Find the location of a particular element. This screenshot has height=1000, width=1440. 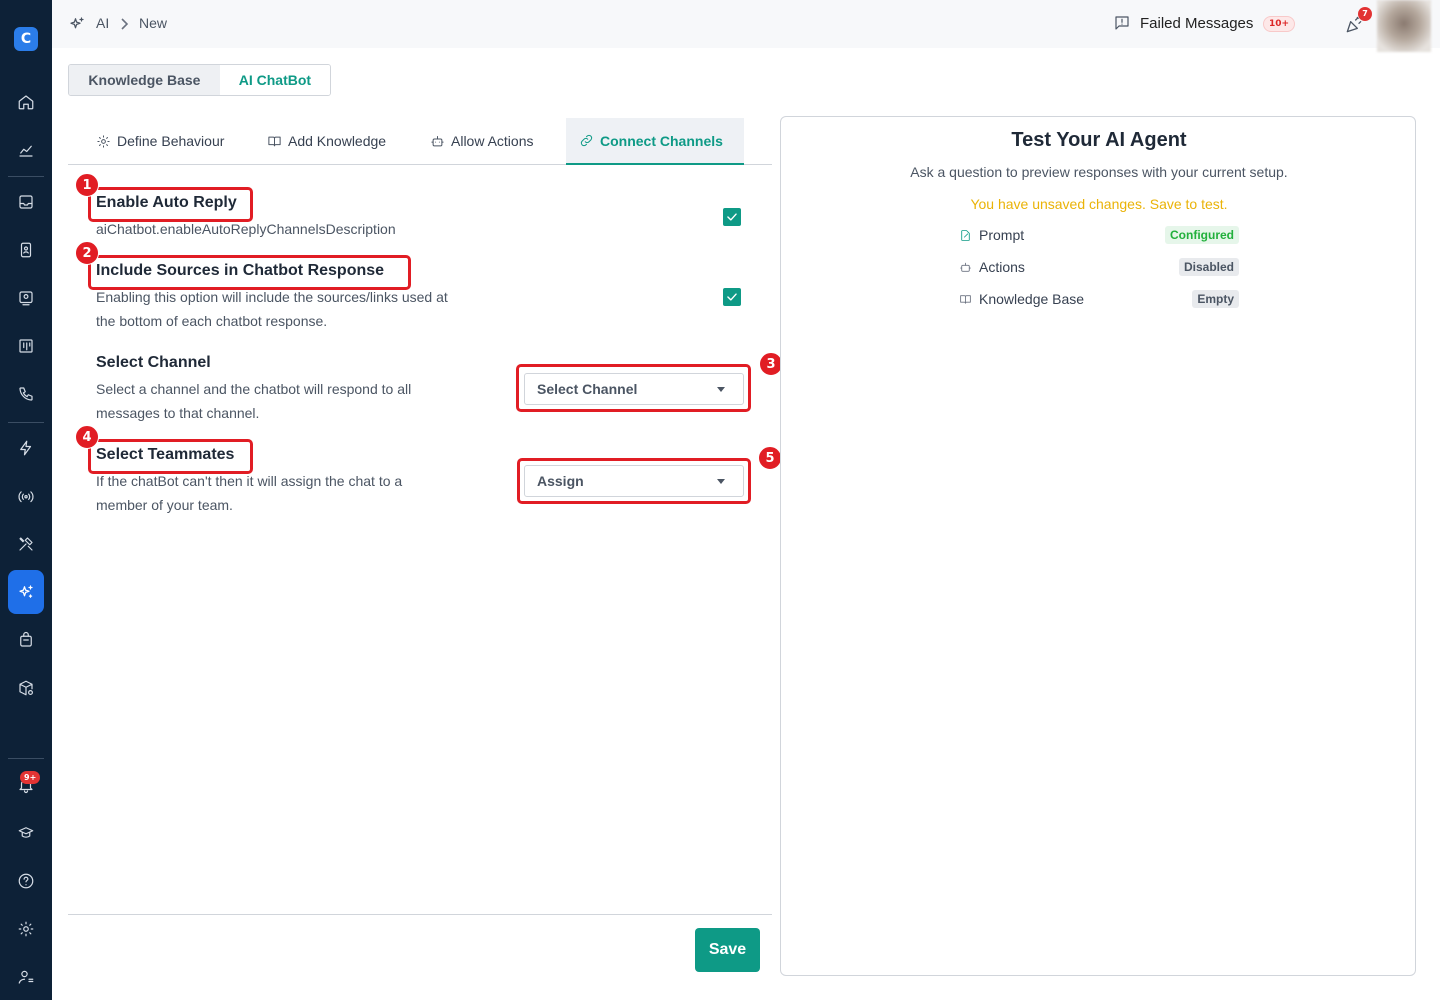

select-teammates-description-line2: member of your team. is located at coordinates (164, 505).